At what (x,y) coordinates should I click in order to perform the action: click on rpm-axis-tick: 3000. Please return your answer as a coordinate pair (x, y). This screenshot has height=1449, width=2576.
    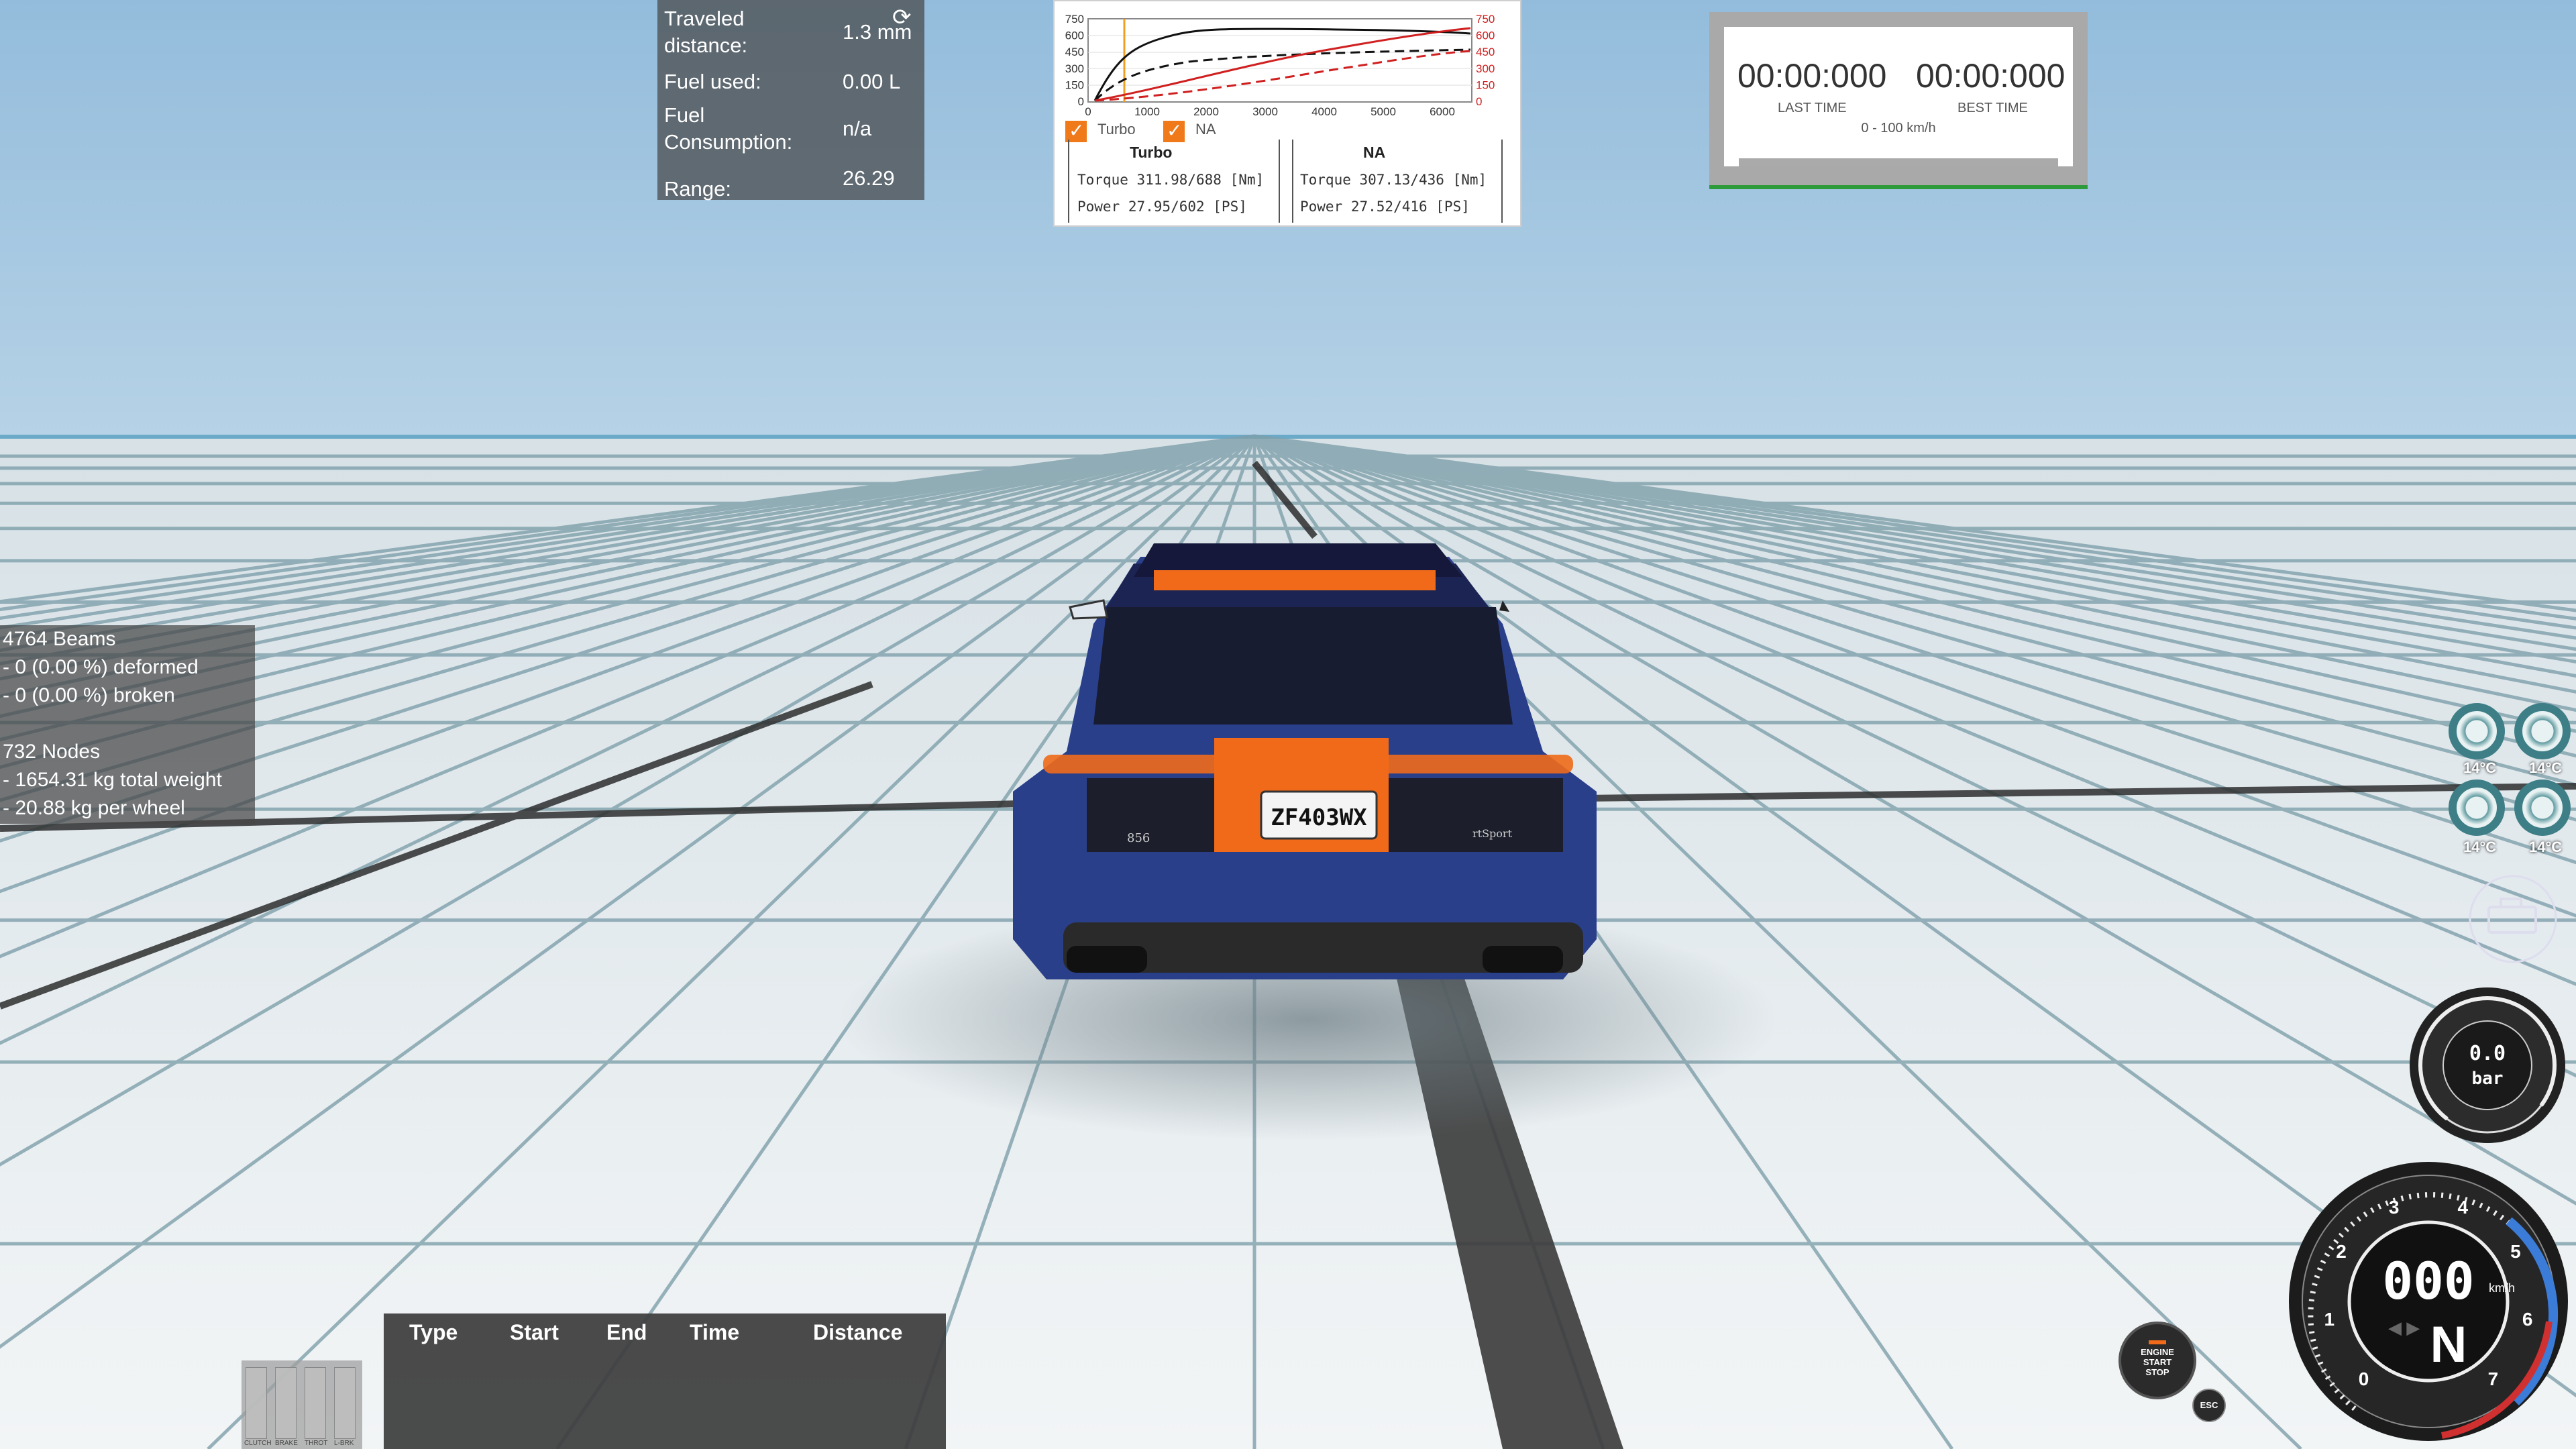
    Looking at the image, I should click on (1265, 111).